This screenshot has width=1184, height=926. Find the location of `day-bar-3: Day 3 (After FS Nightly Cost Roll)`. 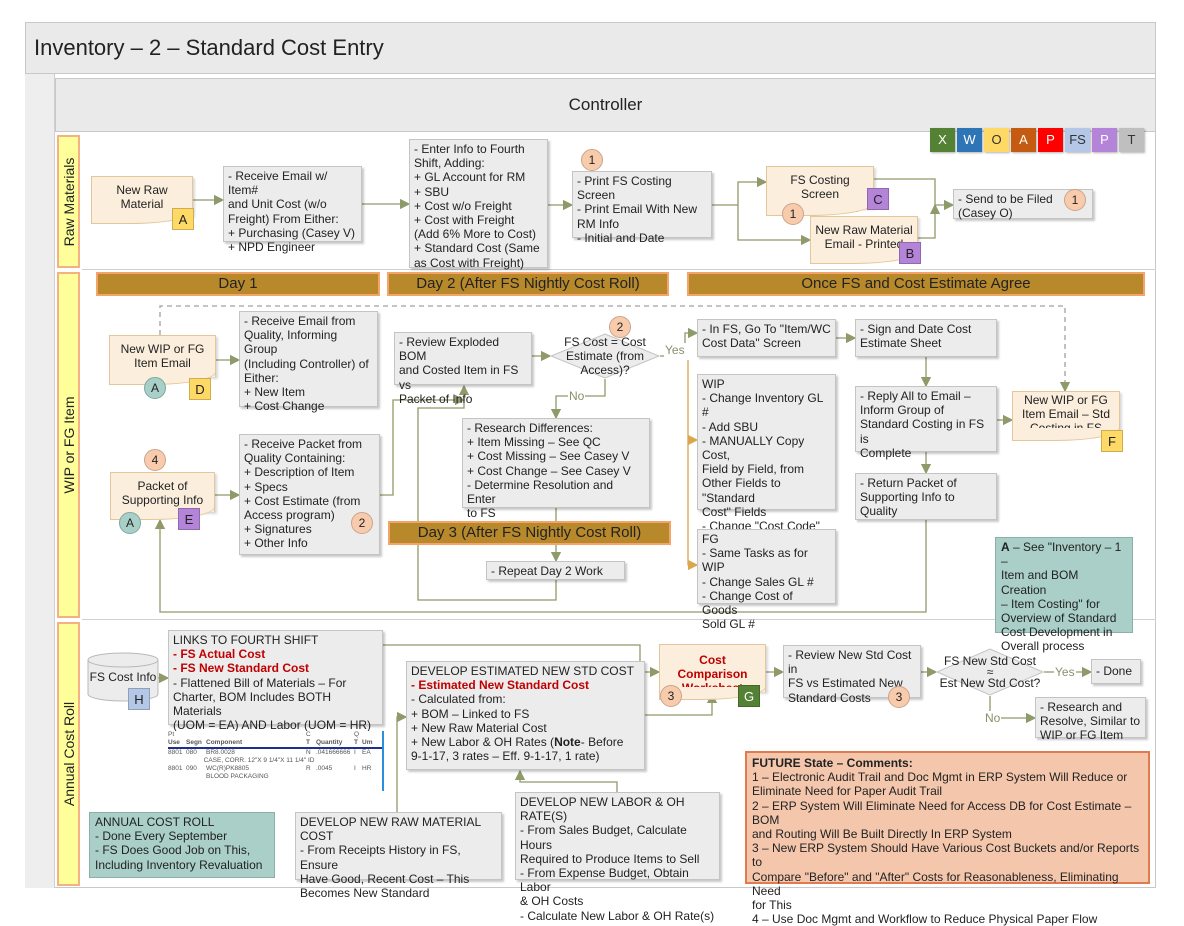

day-bar-3: Day 3 (After FS Nightly Cost Roll) is located at coordinates (529, 533).